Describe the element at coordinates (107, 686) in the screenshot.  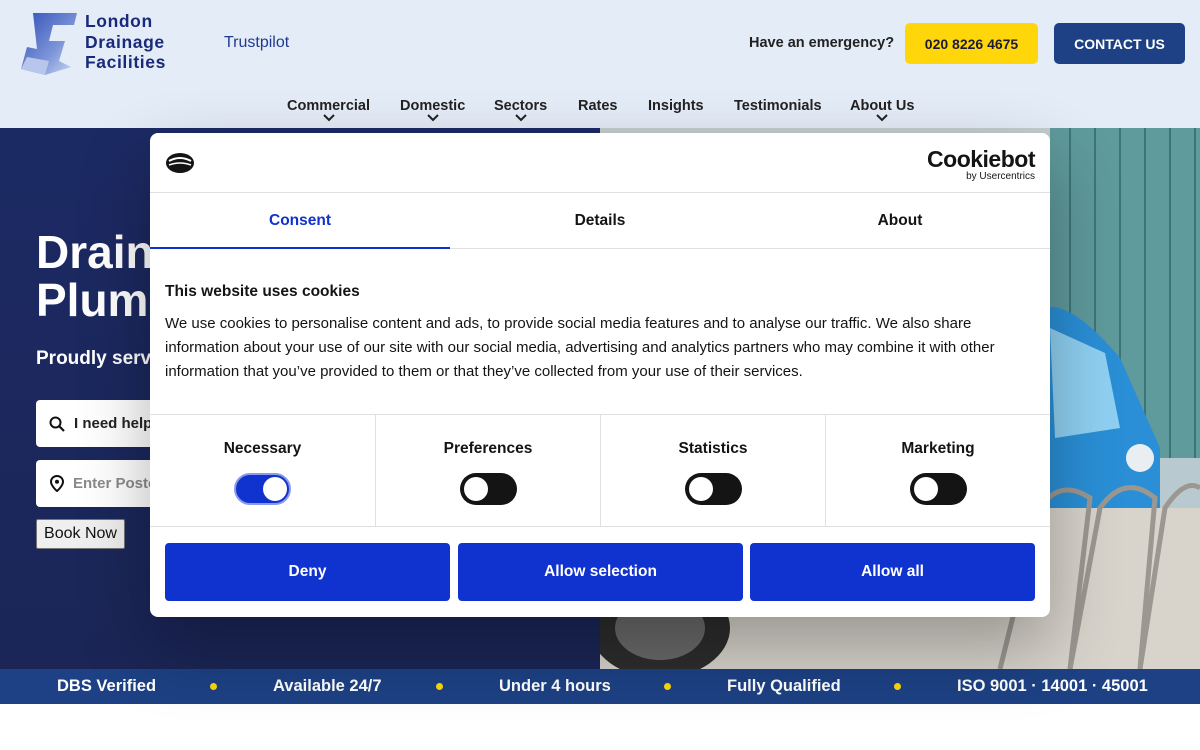
I see `trust-item-dbs: DBS Verified` at that location.